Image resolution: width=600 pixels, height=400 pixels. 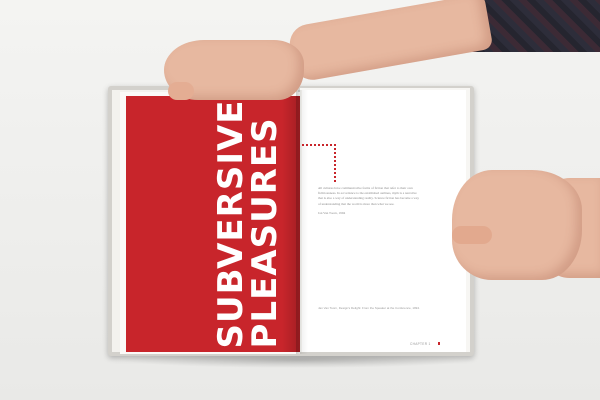 I want to click on right-hand, so click(x=517, y=225).